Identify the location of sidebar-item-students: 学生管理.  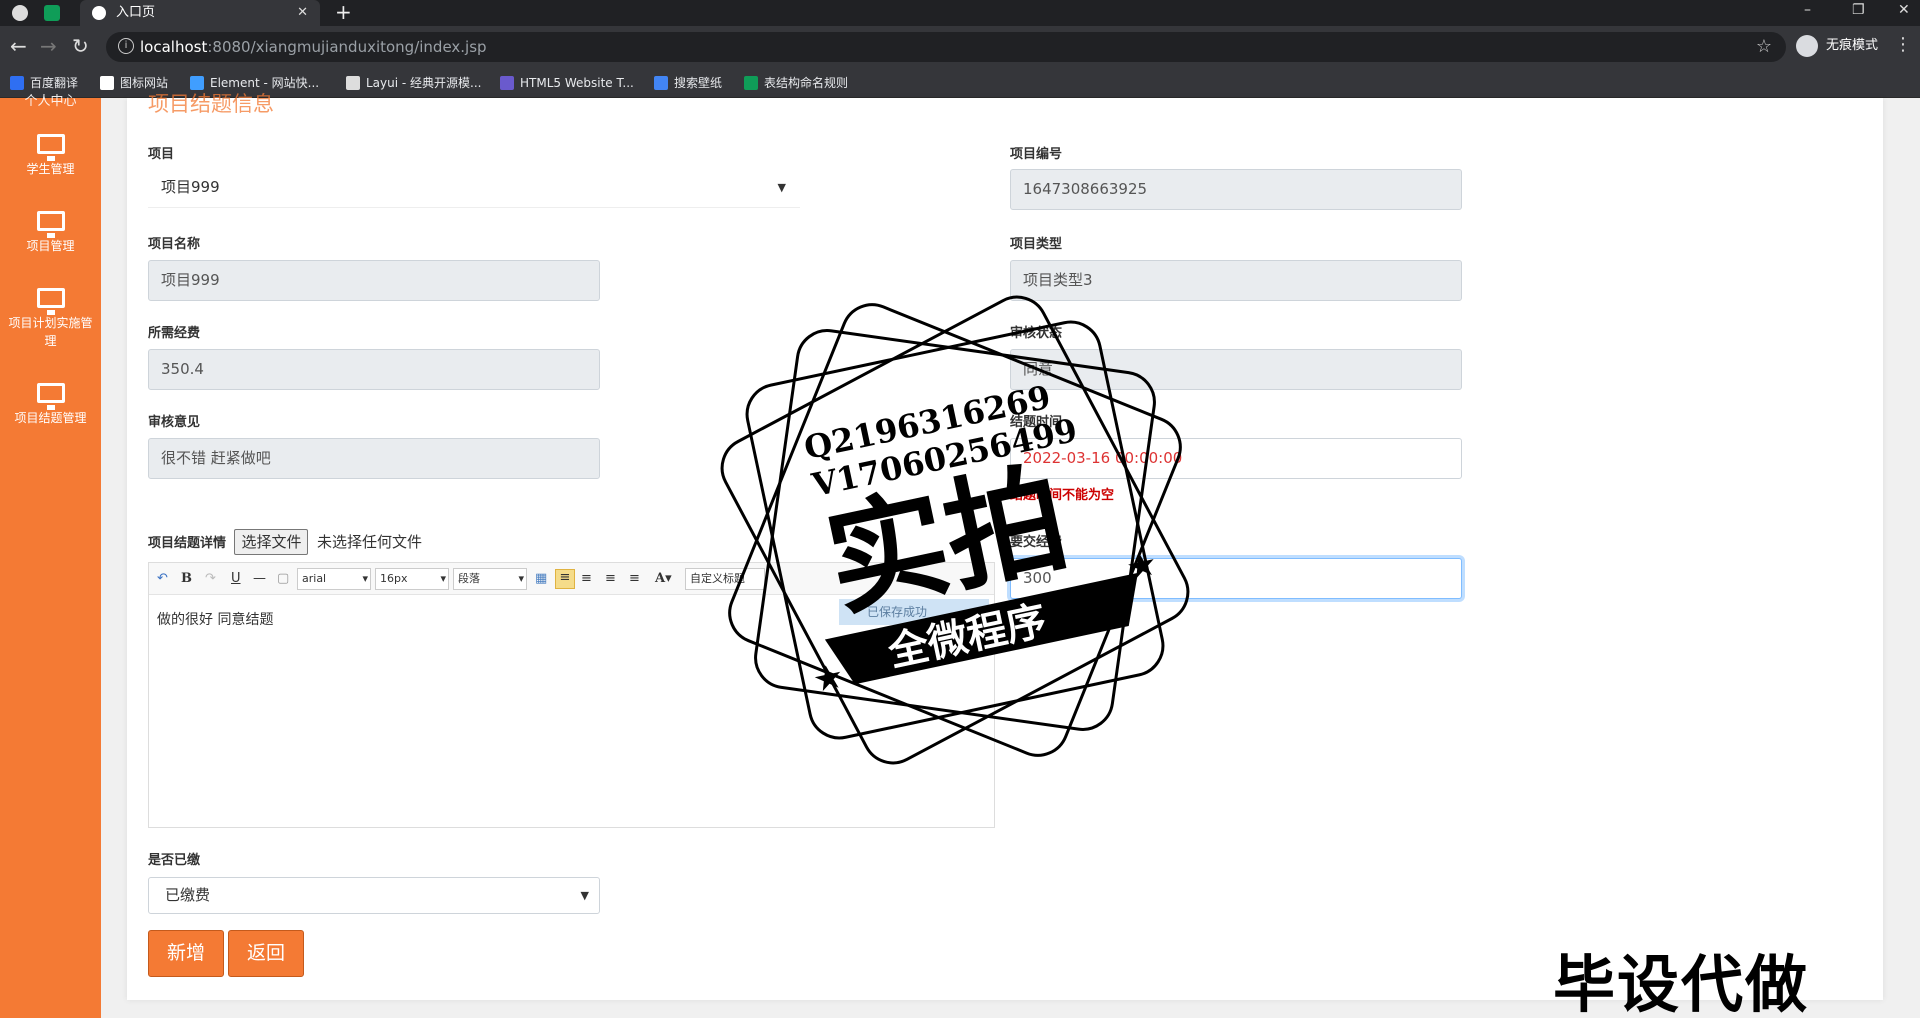
(50, 156).